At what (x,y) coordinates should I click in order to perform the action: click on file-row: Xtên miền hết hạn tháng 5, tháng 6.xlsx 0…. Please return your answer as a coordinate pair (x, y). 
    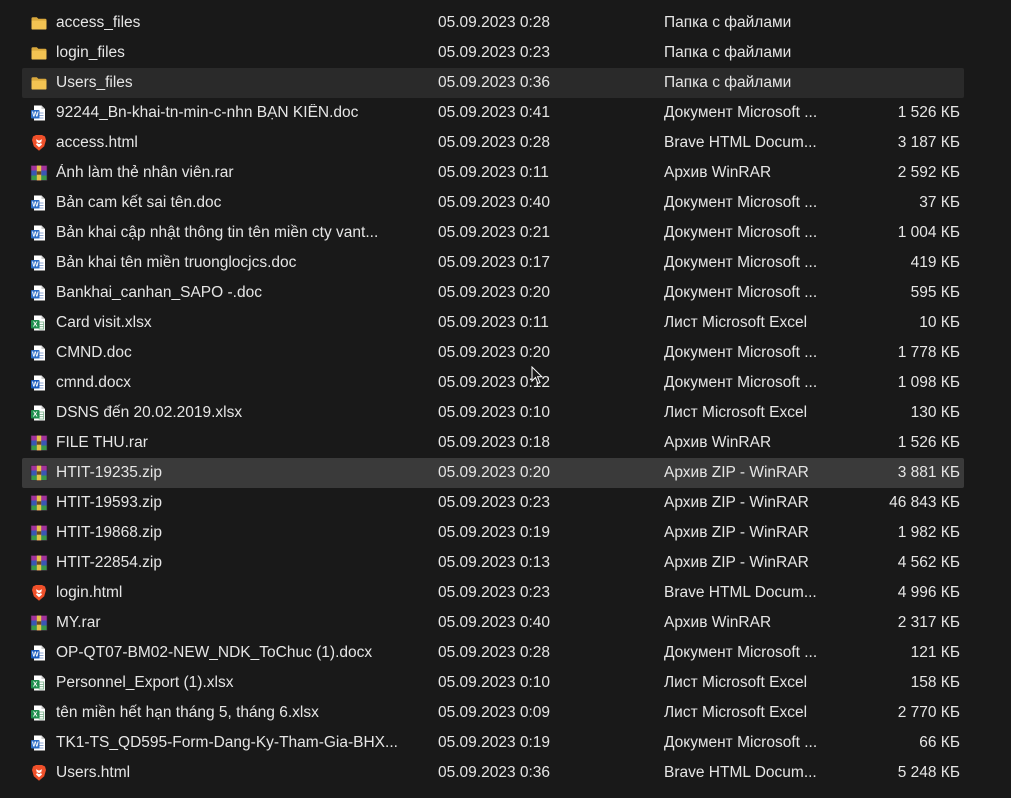
    Looking at the image, I should click on (493, 713).